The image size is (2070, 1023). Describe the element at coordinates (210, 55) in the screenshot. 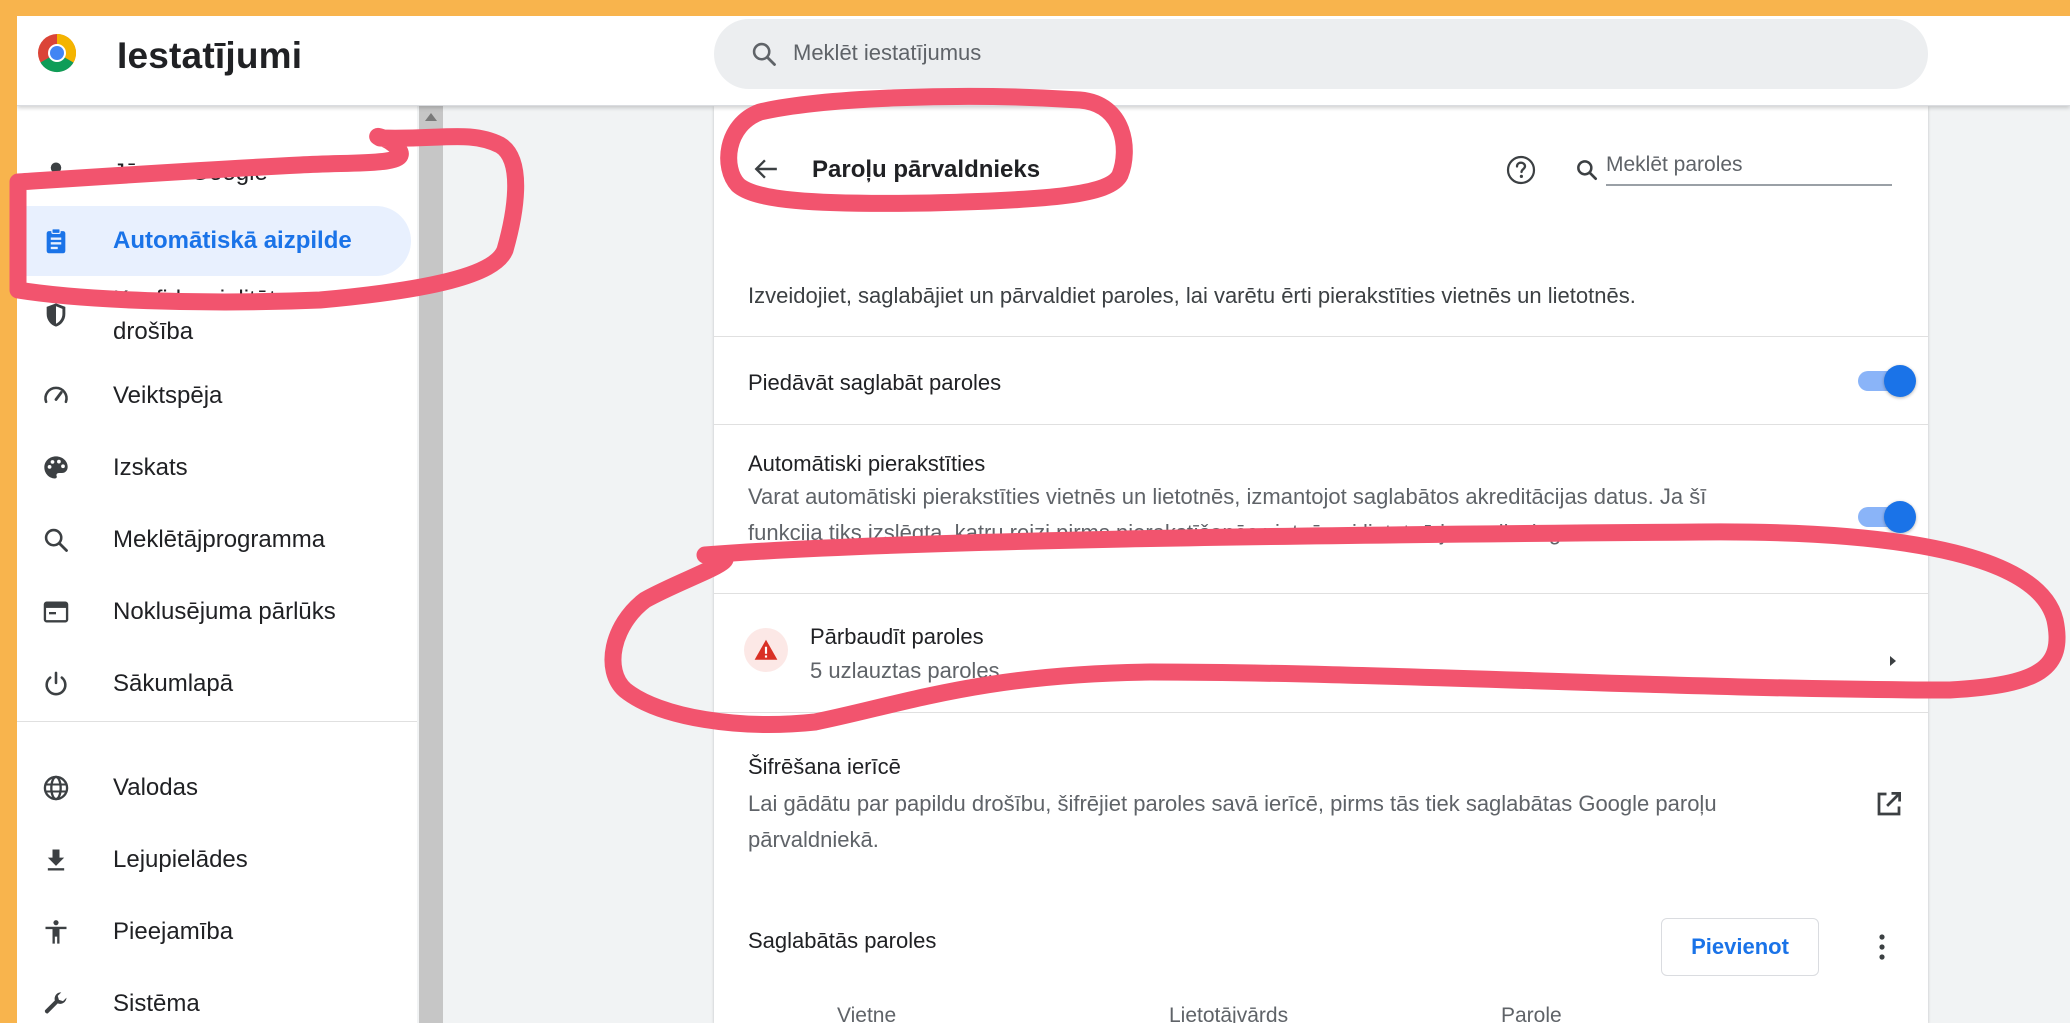

I see `app-title: Iestatījumi` at that location.